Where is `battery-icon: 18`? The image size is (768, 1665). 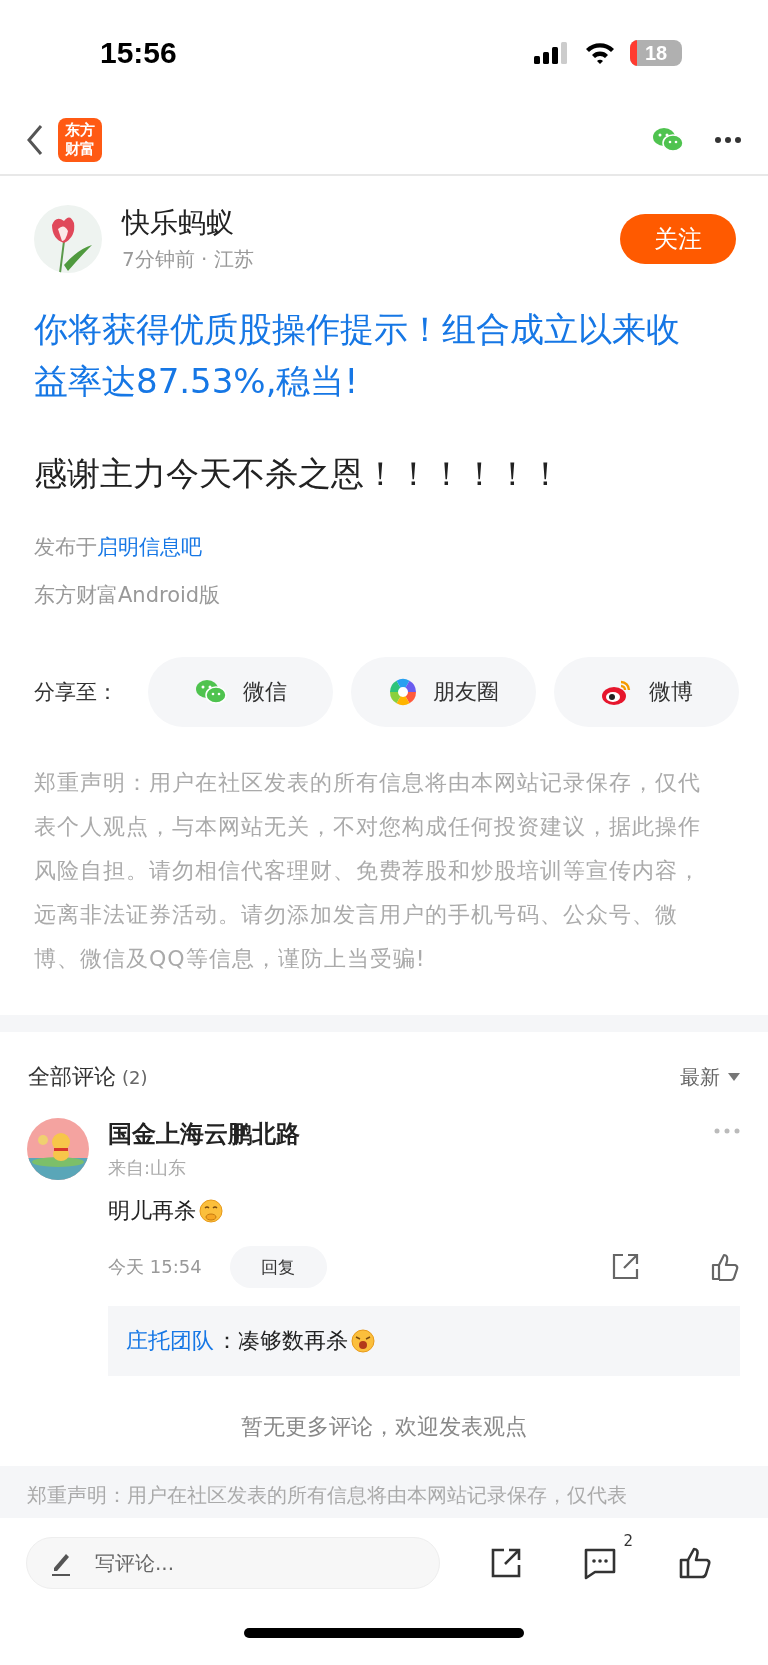
battery-icon: 18 is located at coordinates (656, 53).